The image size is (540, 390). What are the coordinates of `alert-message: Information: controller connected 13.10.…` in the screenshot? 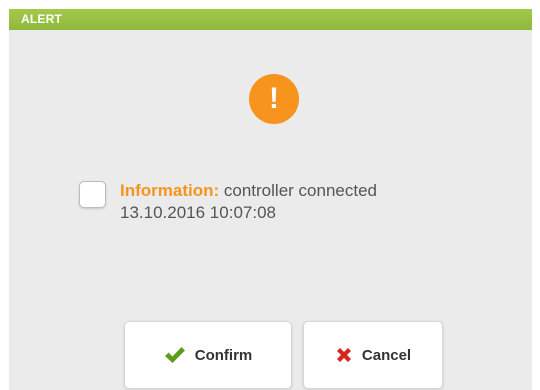 It's located at (248, 202).